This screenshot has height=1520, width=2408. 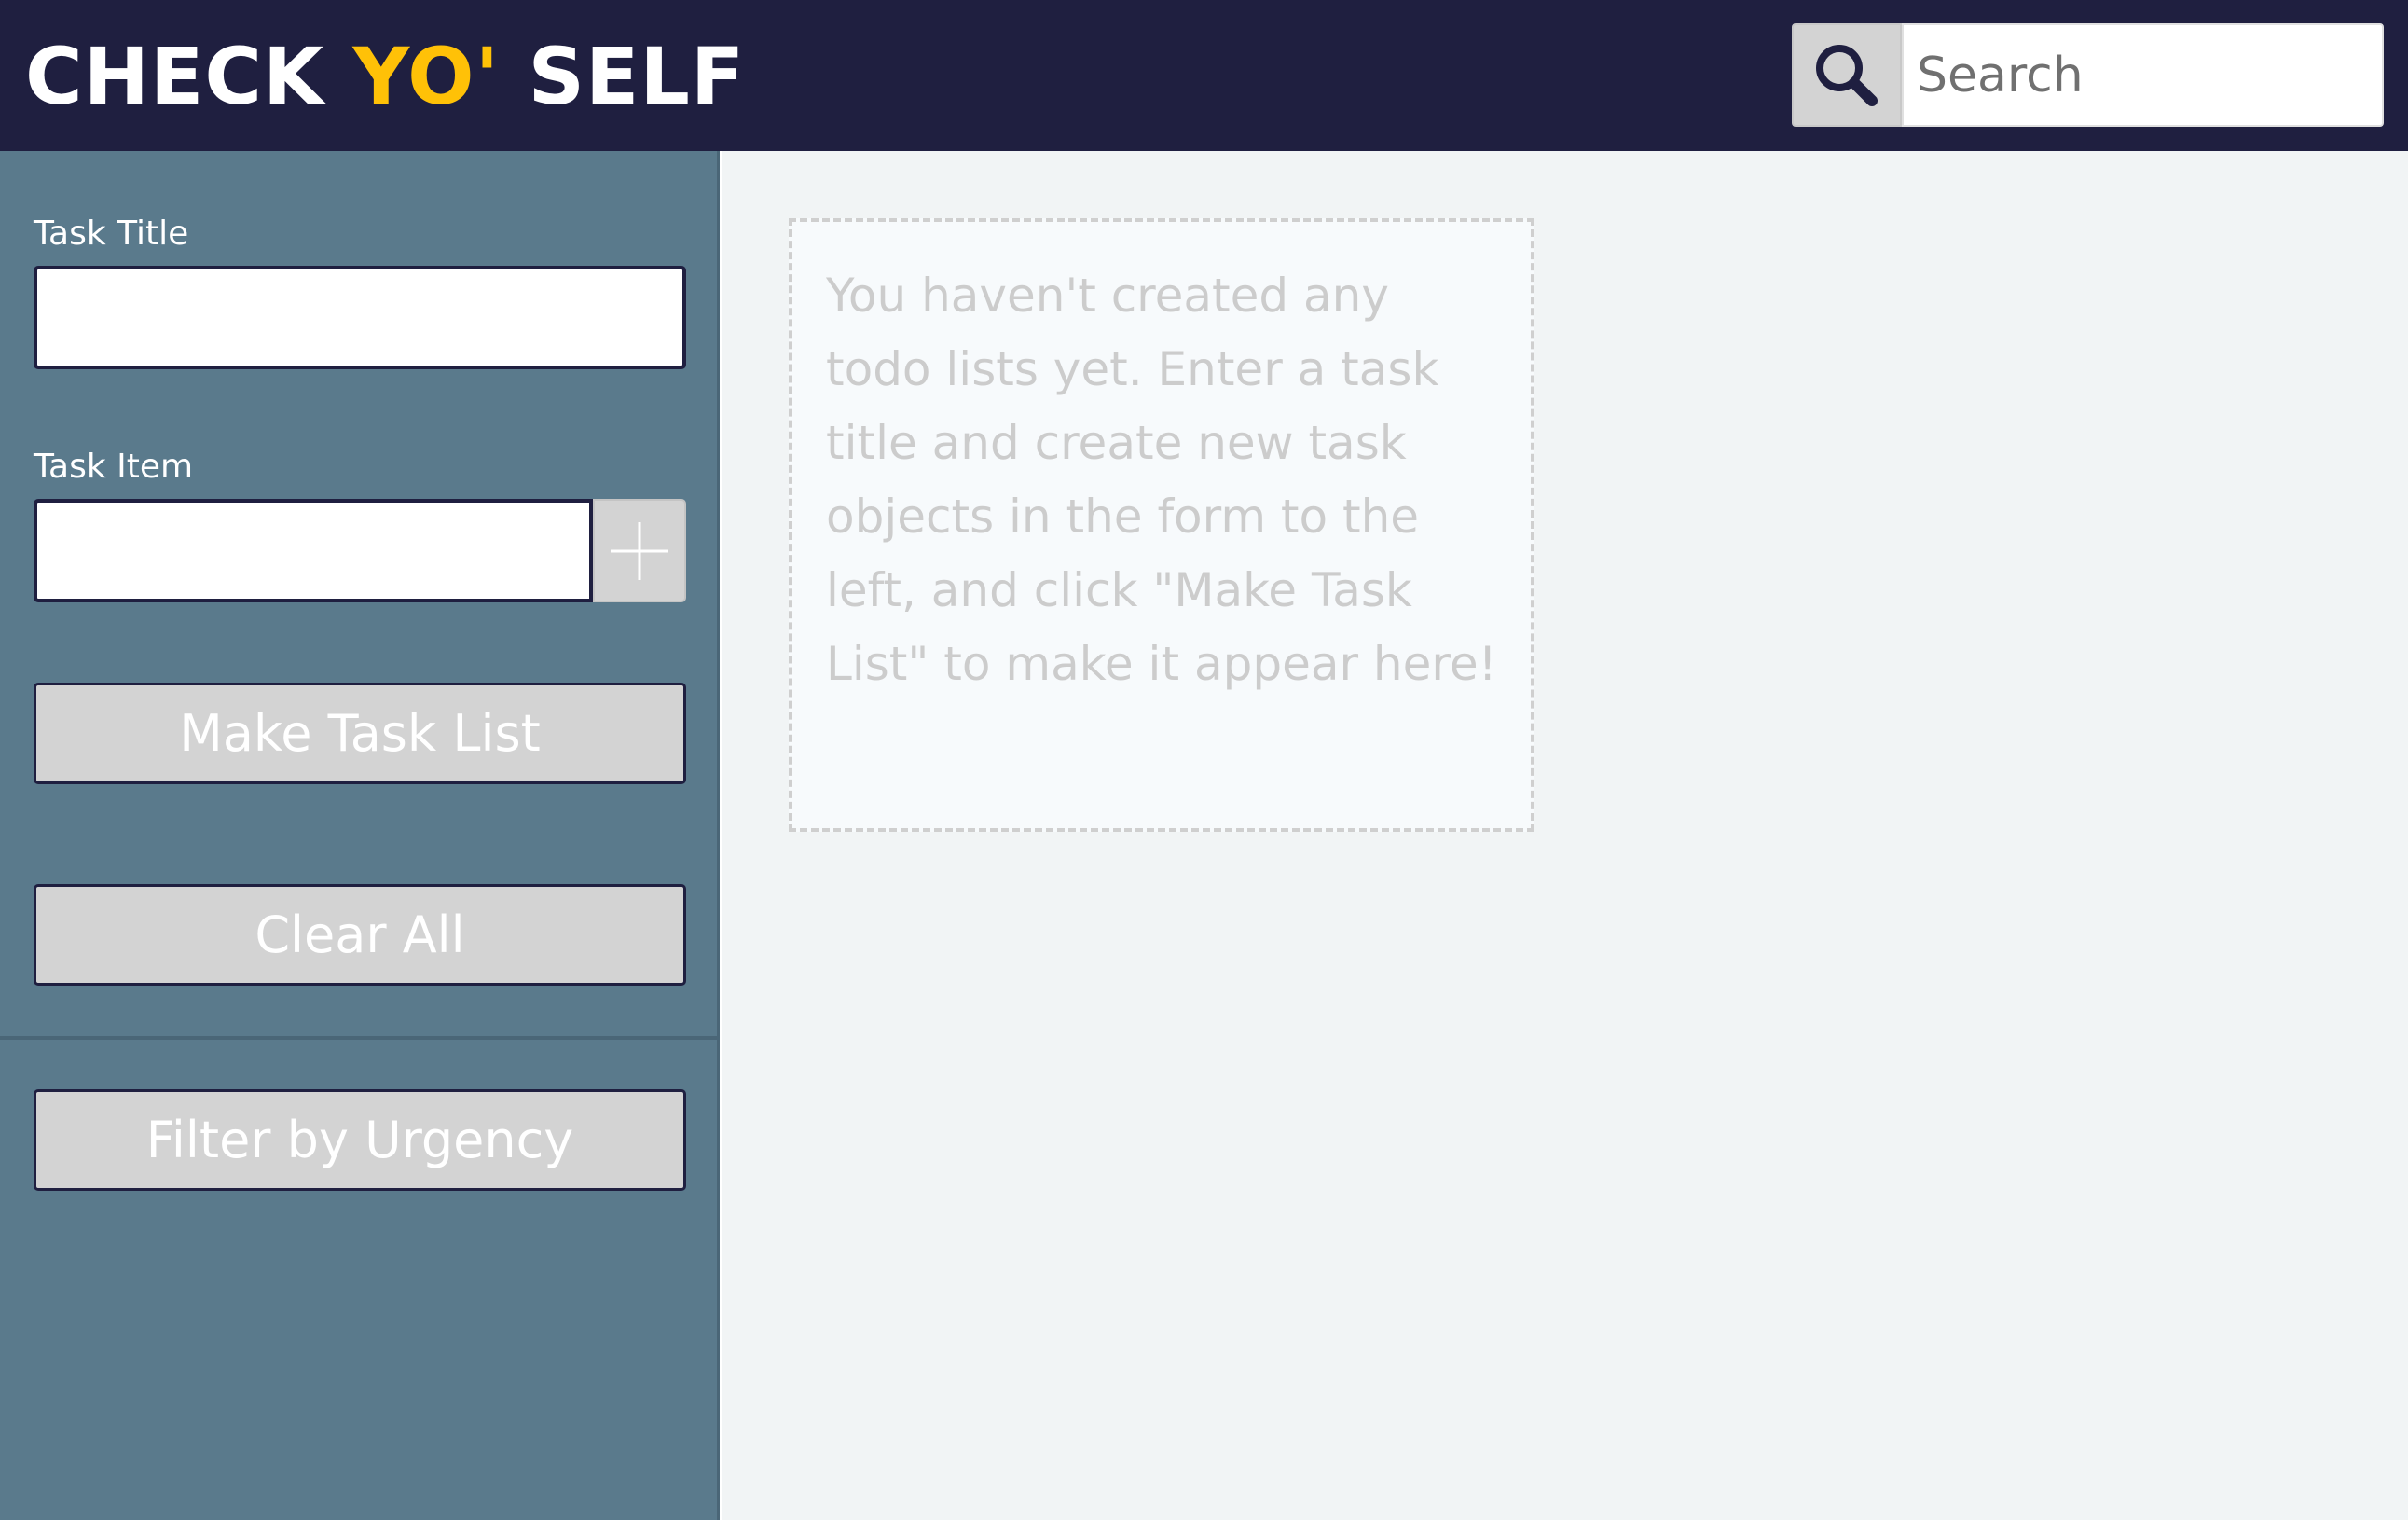 What do you see at coordinates (360, 1140) in the screenshot?
I see `filter-by-urgency-button: Filter by Urgency` at bounding box center [360, 1140].